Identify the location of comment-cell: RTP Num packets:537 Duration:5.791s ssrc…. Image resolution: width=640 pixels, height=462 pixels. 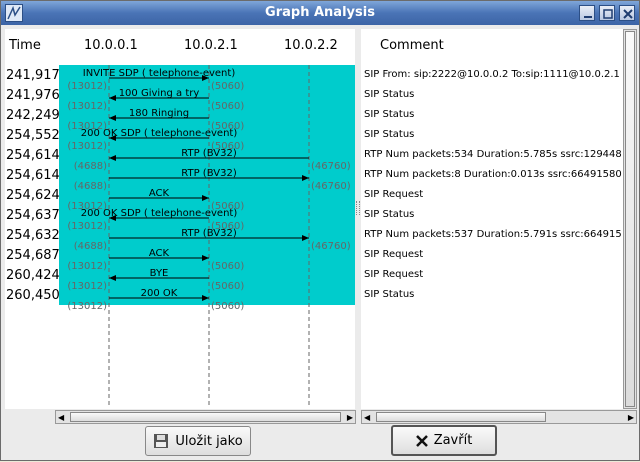
(493, 239).